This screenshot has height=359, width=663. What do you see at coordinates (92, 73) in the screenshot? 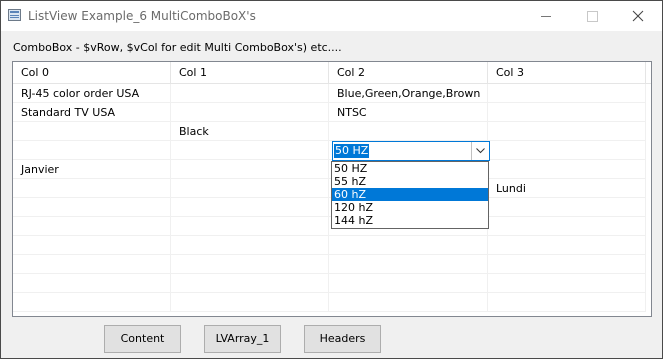
I see `column-header-0: Col 0` at bounding box center [92, 73].